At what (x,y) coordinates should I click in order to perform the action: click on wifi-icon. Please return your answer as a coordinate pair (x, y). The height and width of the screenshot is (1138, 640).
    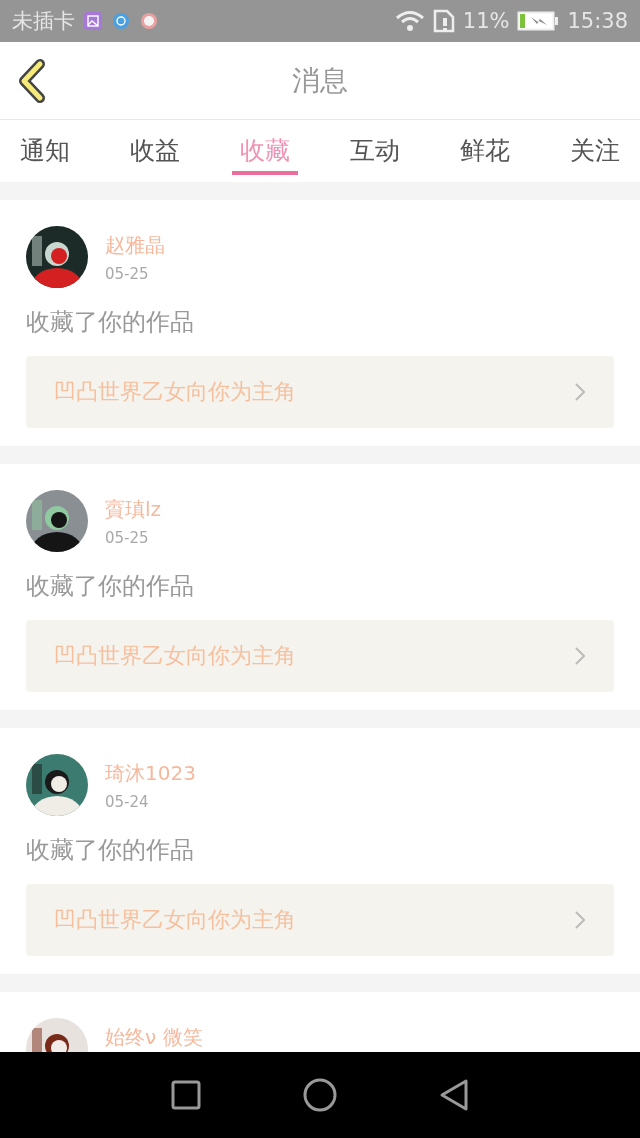
    Looking at the image, I should click on (409, 21).